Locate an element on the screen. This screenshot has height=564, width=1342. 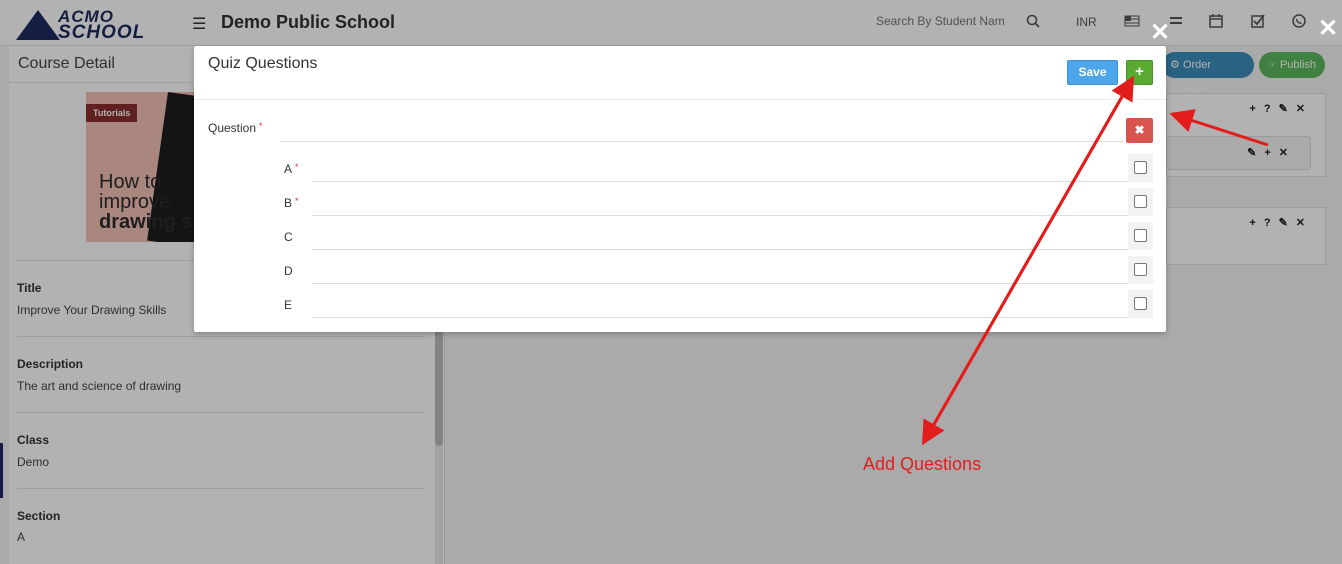
option-letter: D is located at coordinates (288, 271).